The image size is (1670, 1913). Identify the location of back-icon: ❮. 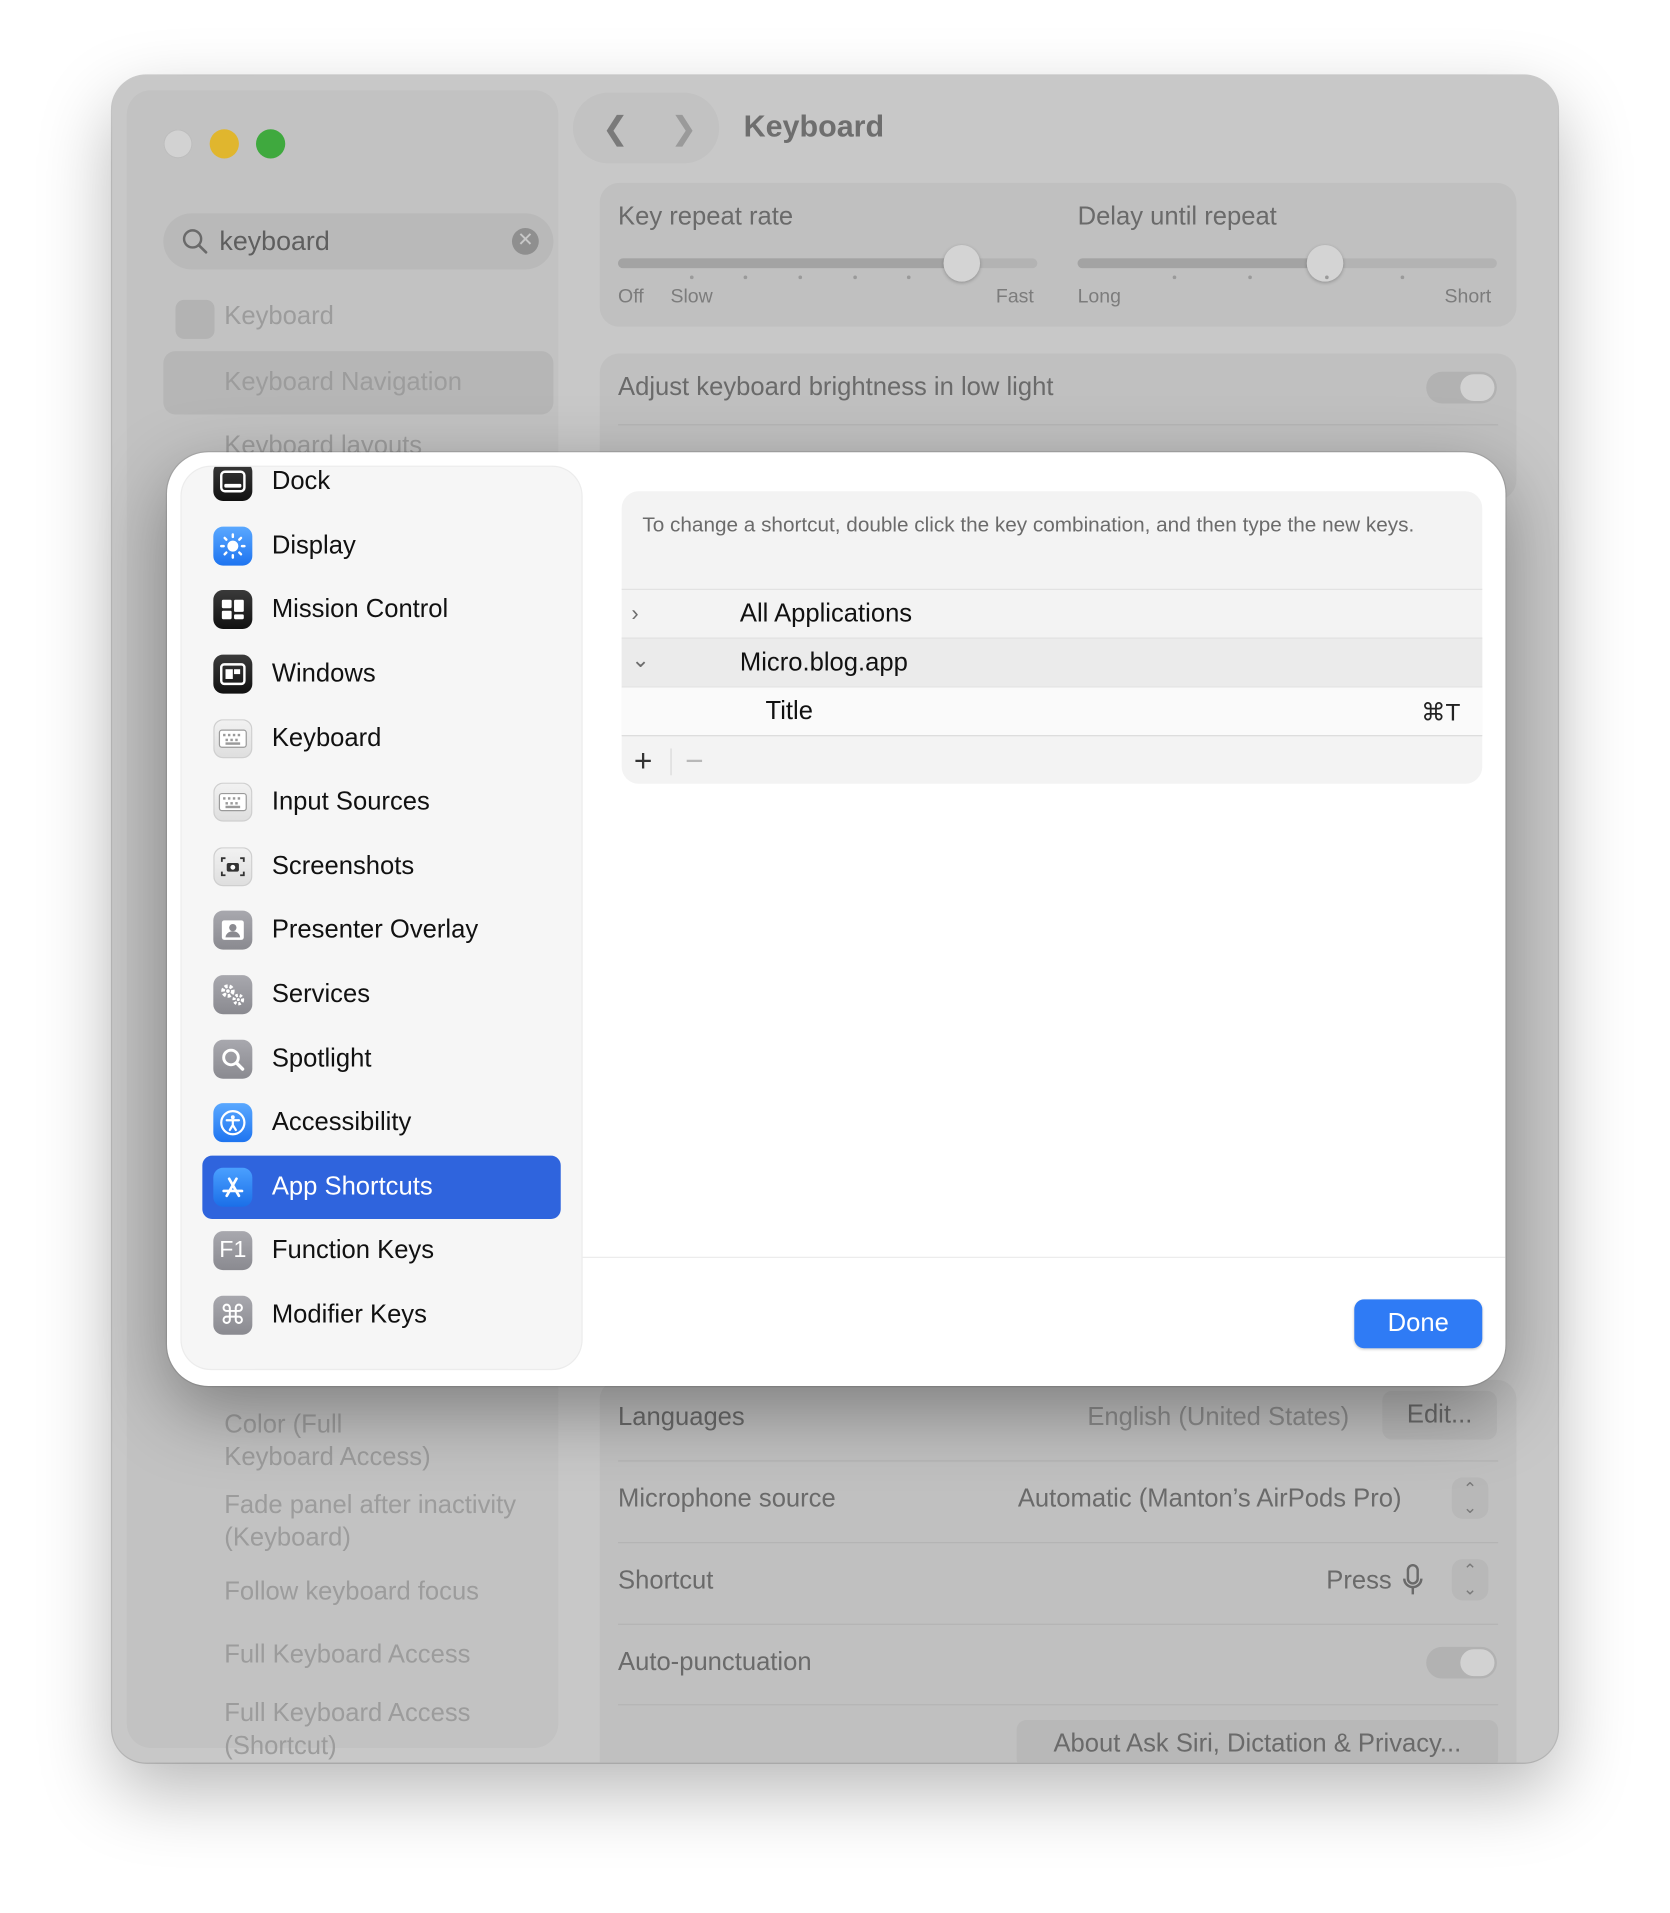
(615, 129).